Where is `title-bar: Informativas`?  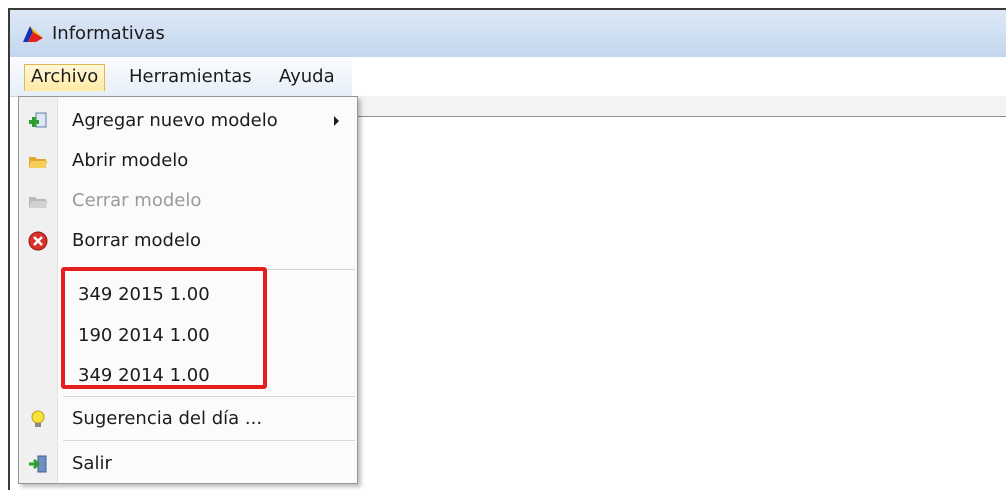 title-bar: Informativas is located at coordinates (508, 33).